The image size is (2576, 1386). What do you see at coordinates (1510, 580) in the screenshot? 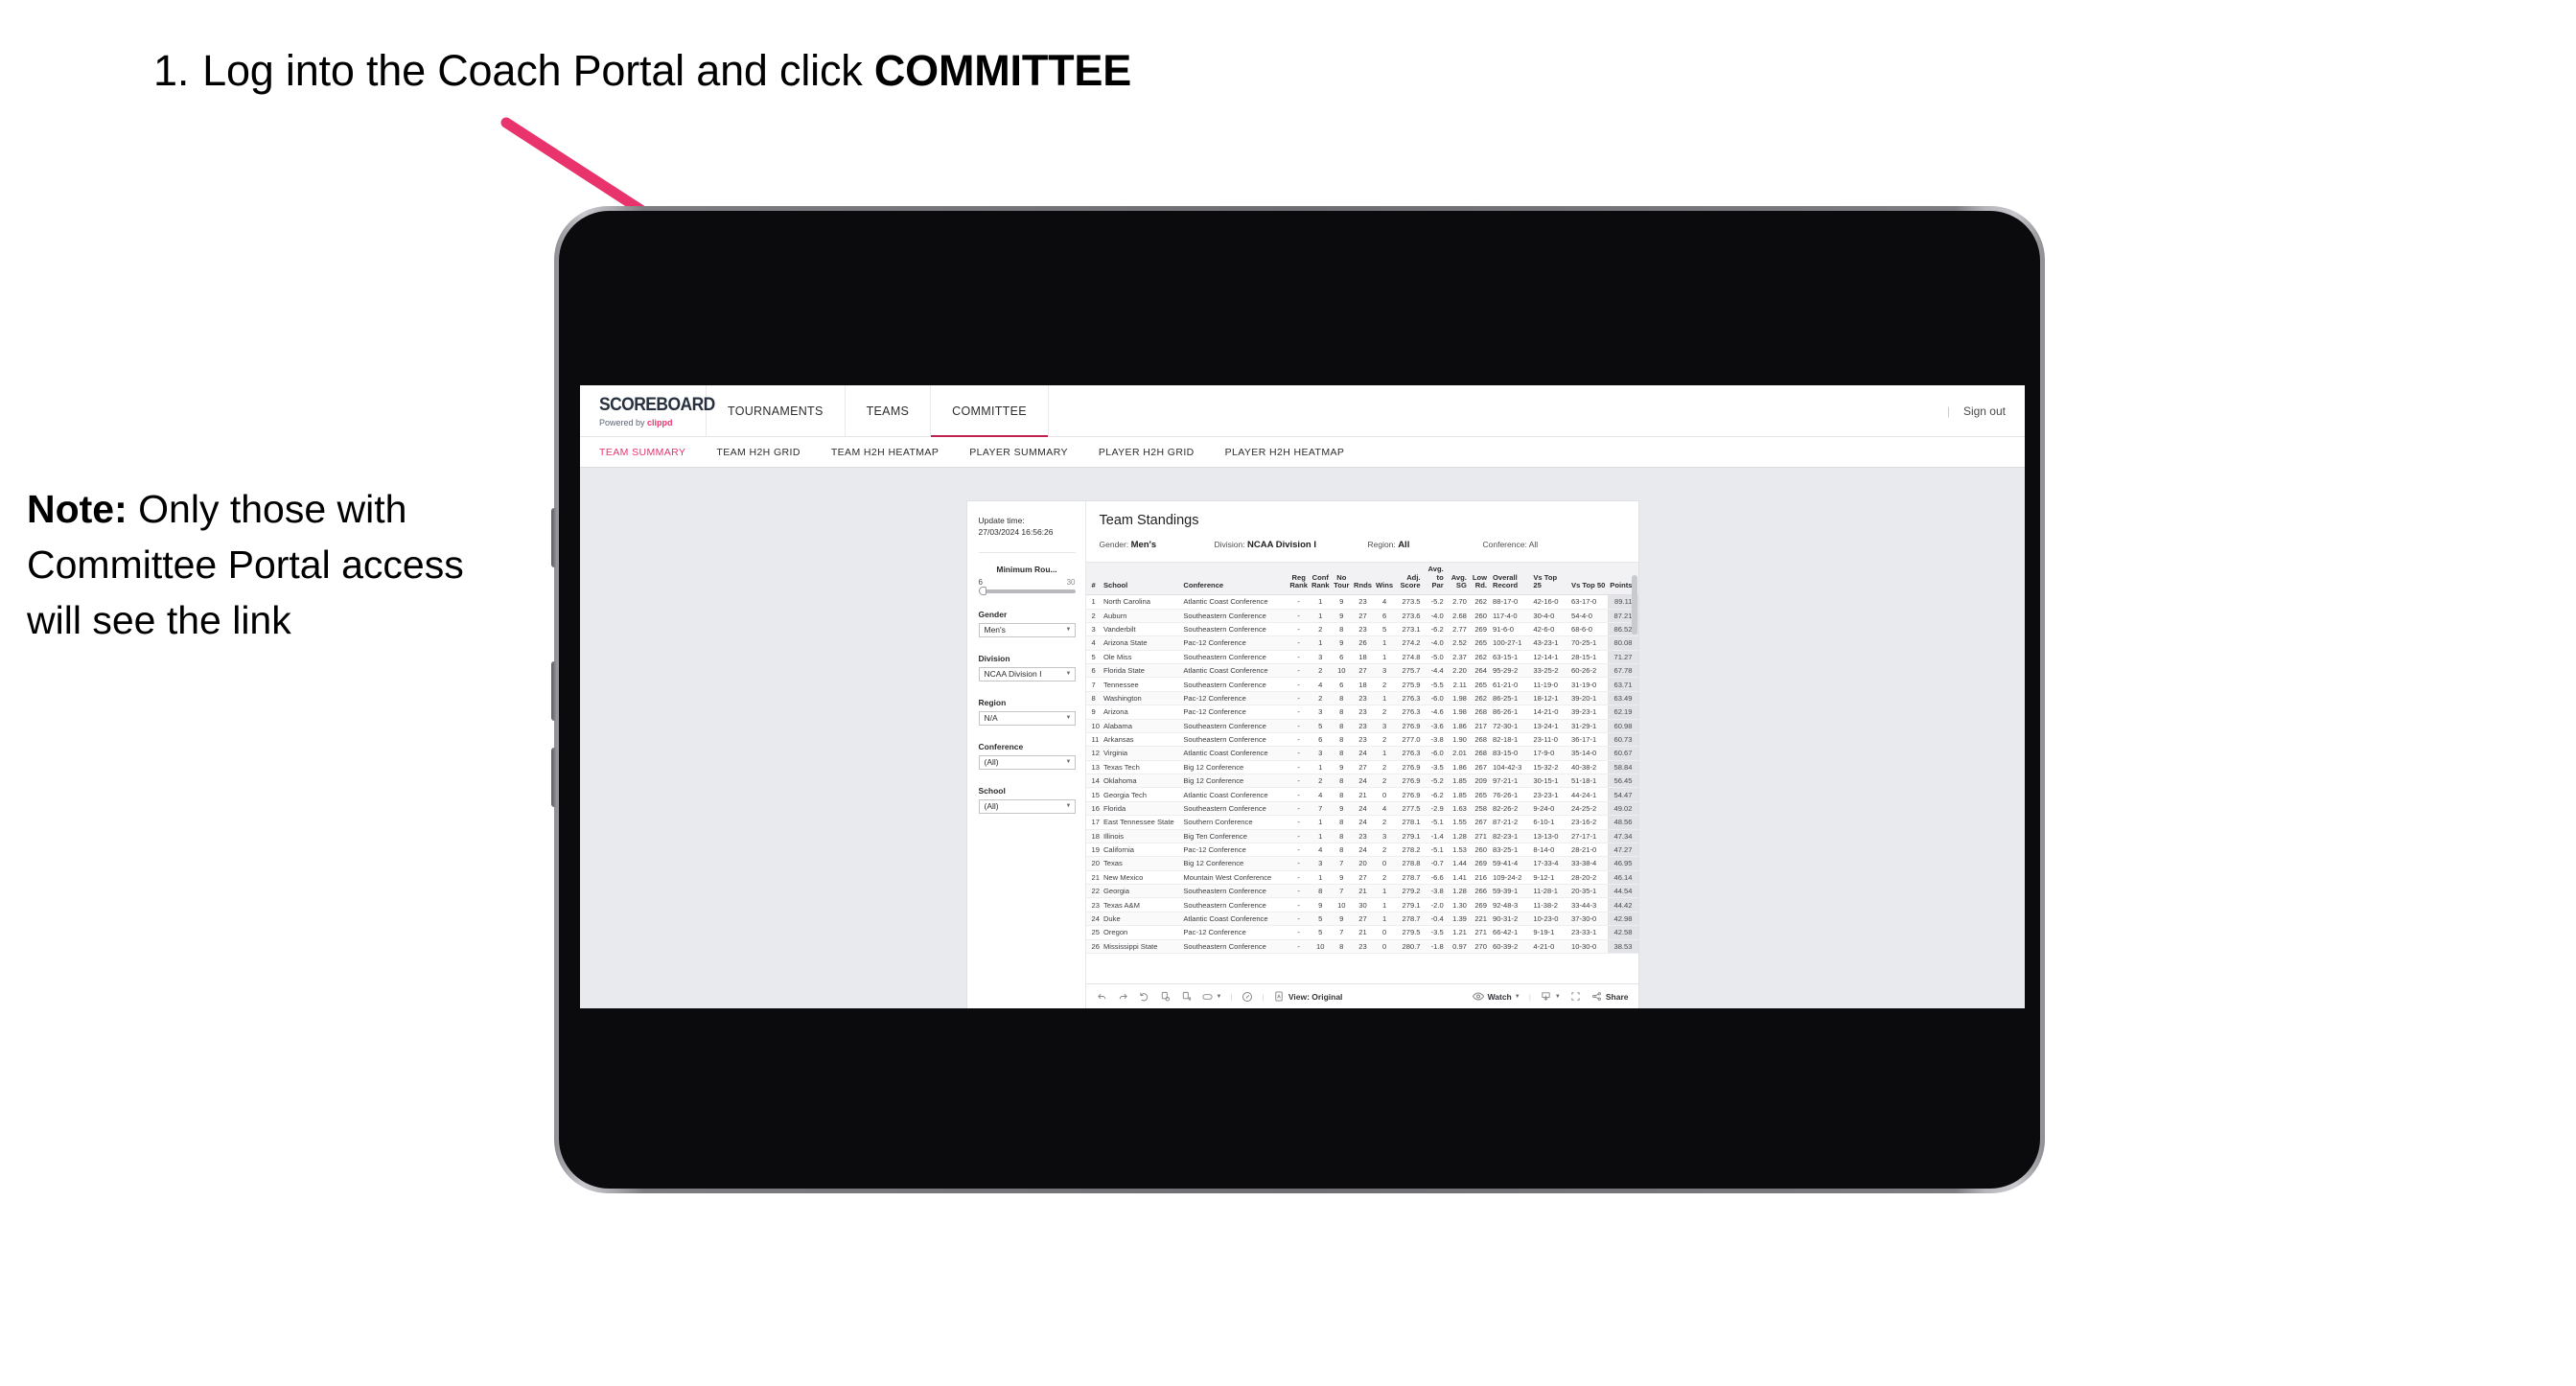
I see `col-overall-record: Overall Record` at bounding box center [1510, 580].